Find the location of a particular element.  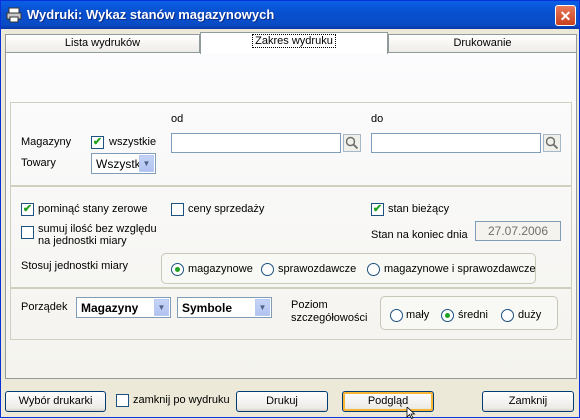

sort2-select: Symbole ▼ is located at coordinates (224, 307).